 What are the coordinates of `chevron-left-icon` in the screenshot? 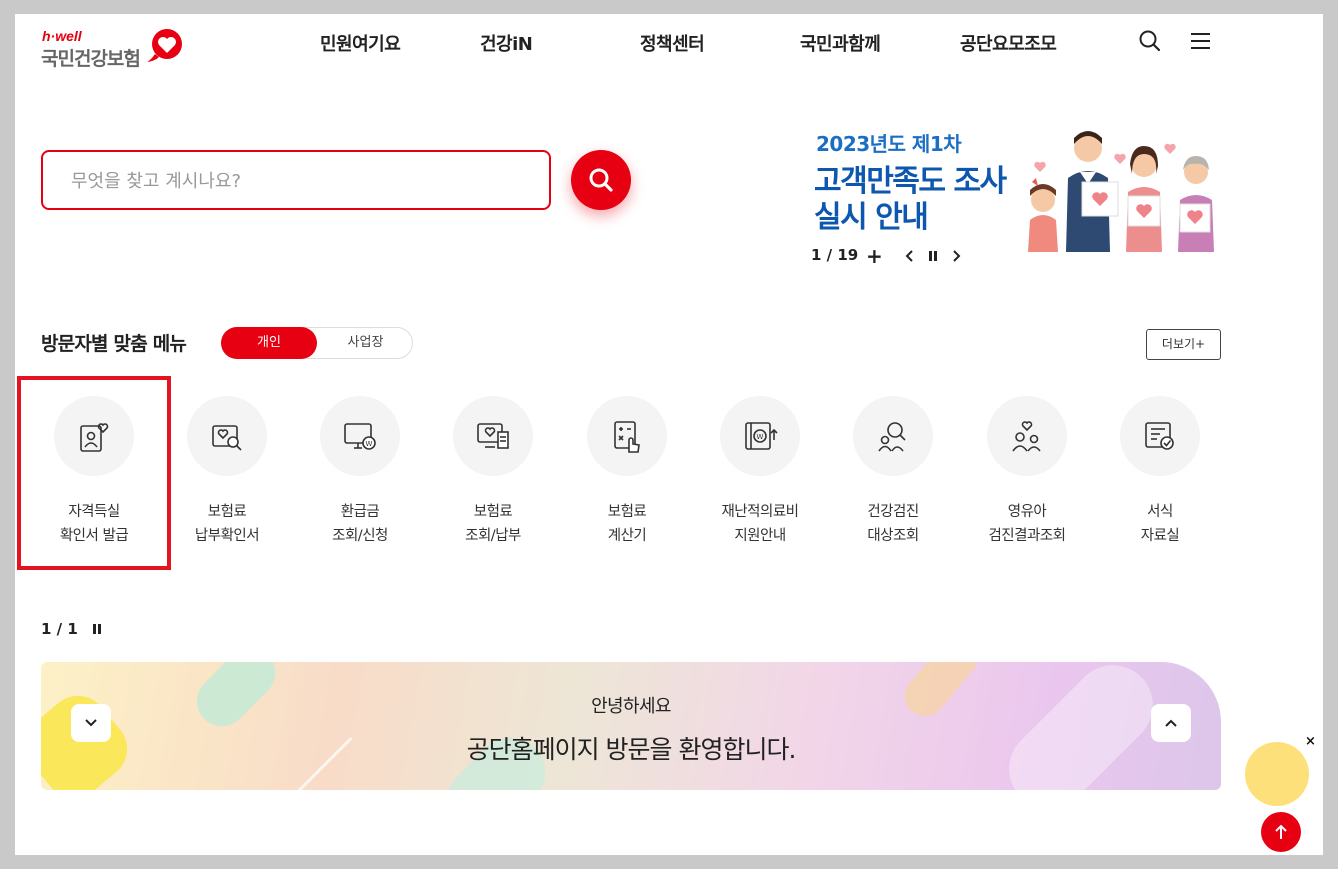 It's located at (910, 256).